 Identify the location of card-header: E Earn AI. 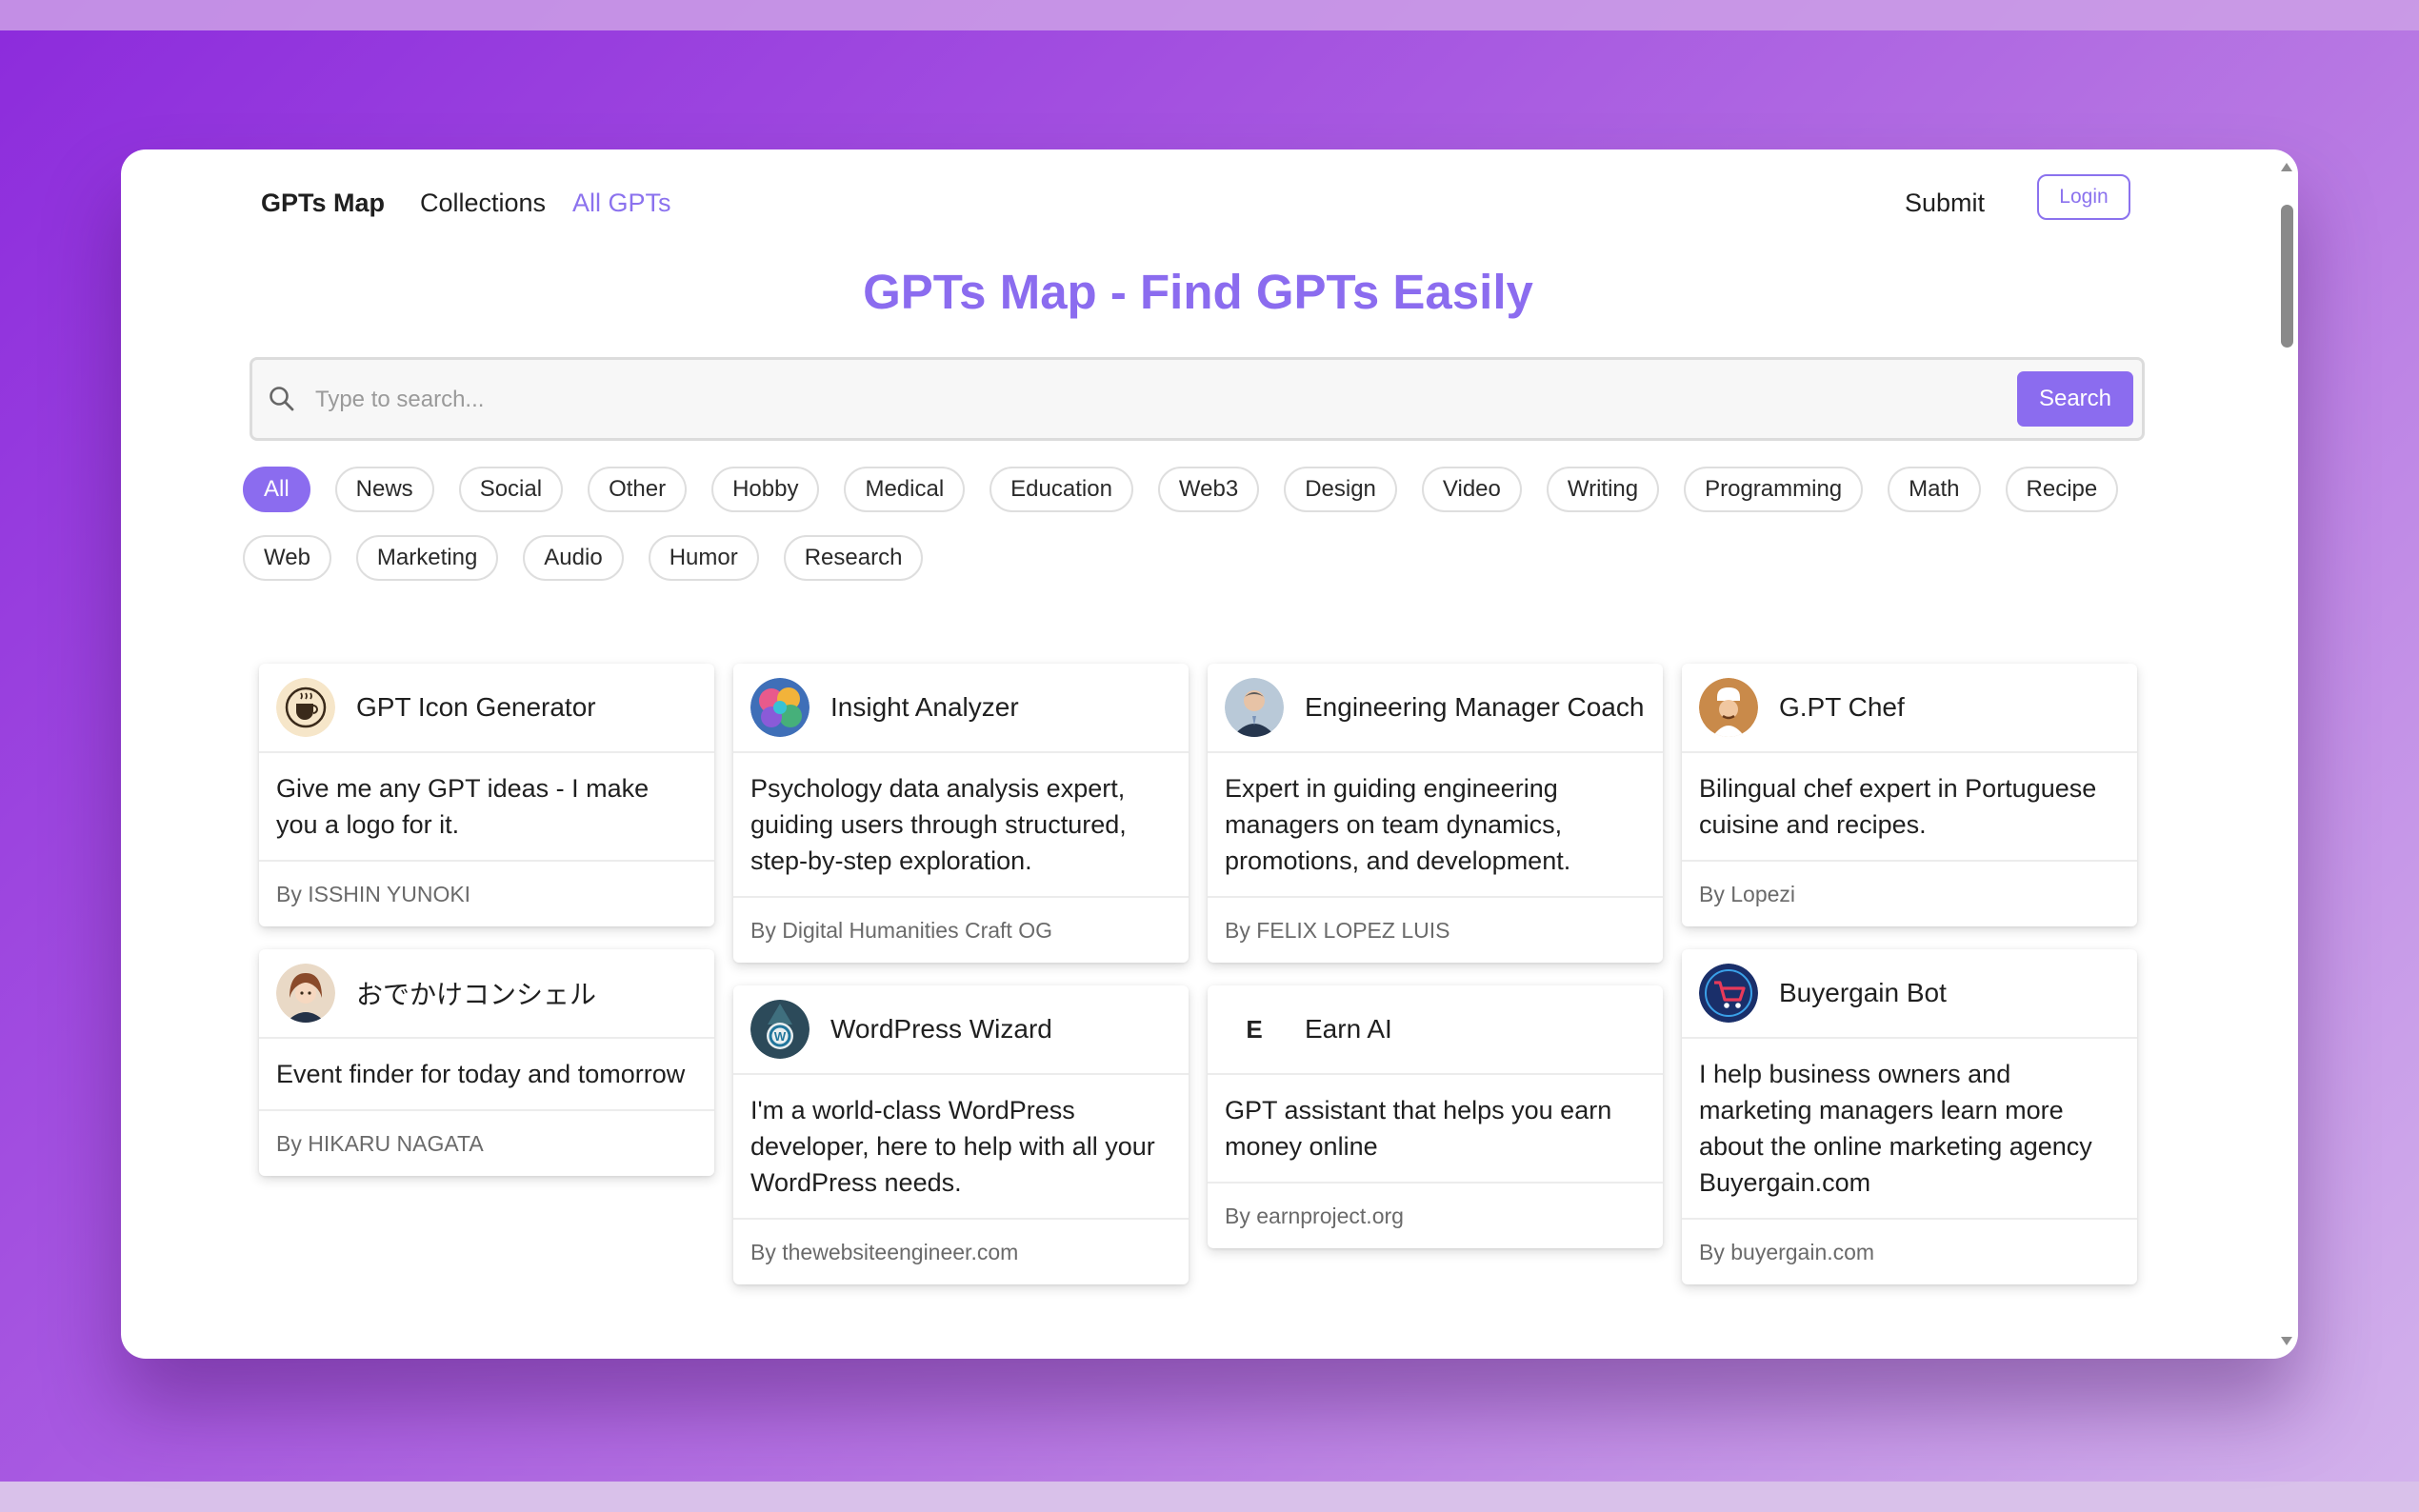
(1435, 1030).